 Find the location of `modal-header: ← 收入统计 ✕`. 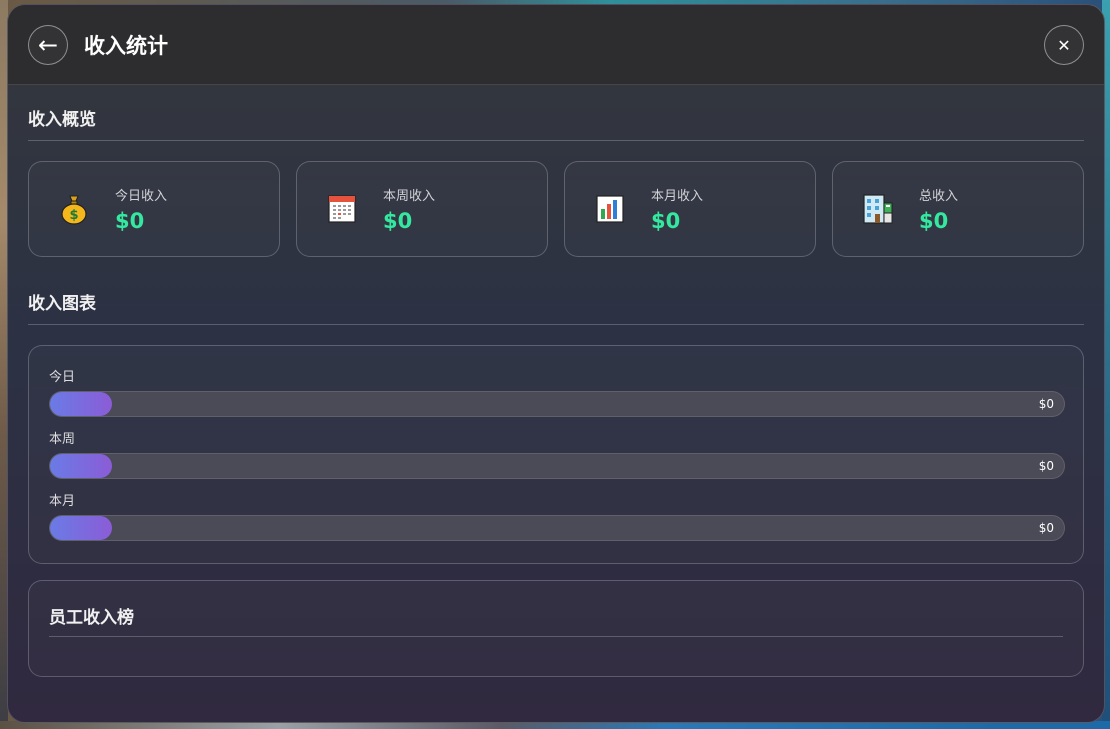

modal-header: ← 收入统计 ✕ is located at coordinates (556, 45).